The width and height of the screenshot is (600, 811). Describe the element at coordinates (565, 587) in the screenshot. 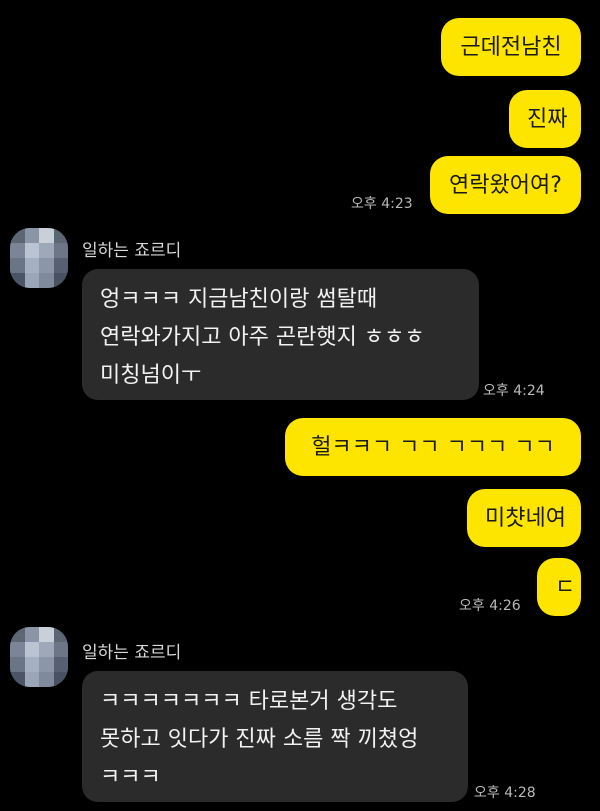

I see `message-text: ㄷ` at that location.